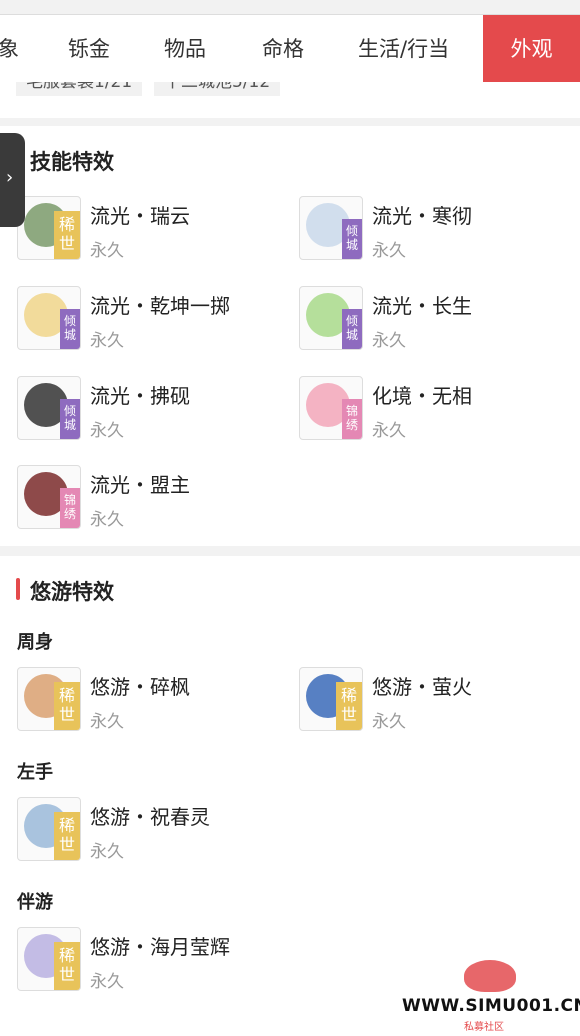 Image resolution: width=580 pixels, height=1036 pixels. Describe the element at coordinates (147, 832) in the screenshot. I see `item-youyou-zhuchunling: 稀世 悠游・祝春灵 永久` at that location.